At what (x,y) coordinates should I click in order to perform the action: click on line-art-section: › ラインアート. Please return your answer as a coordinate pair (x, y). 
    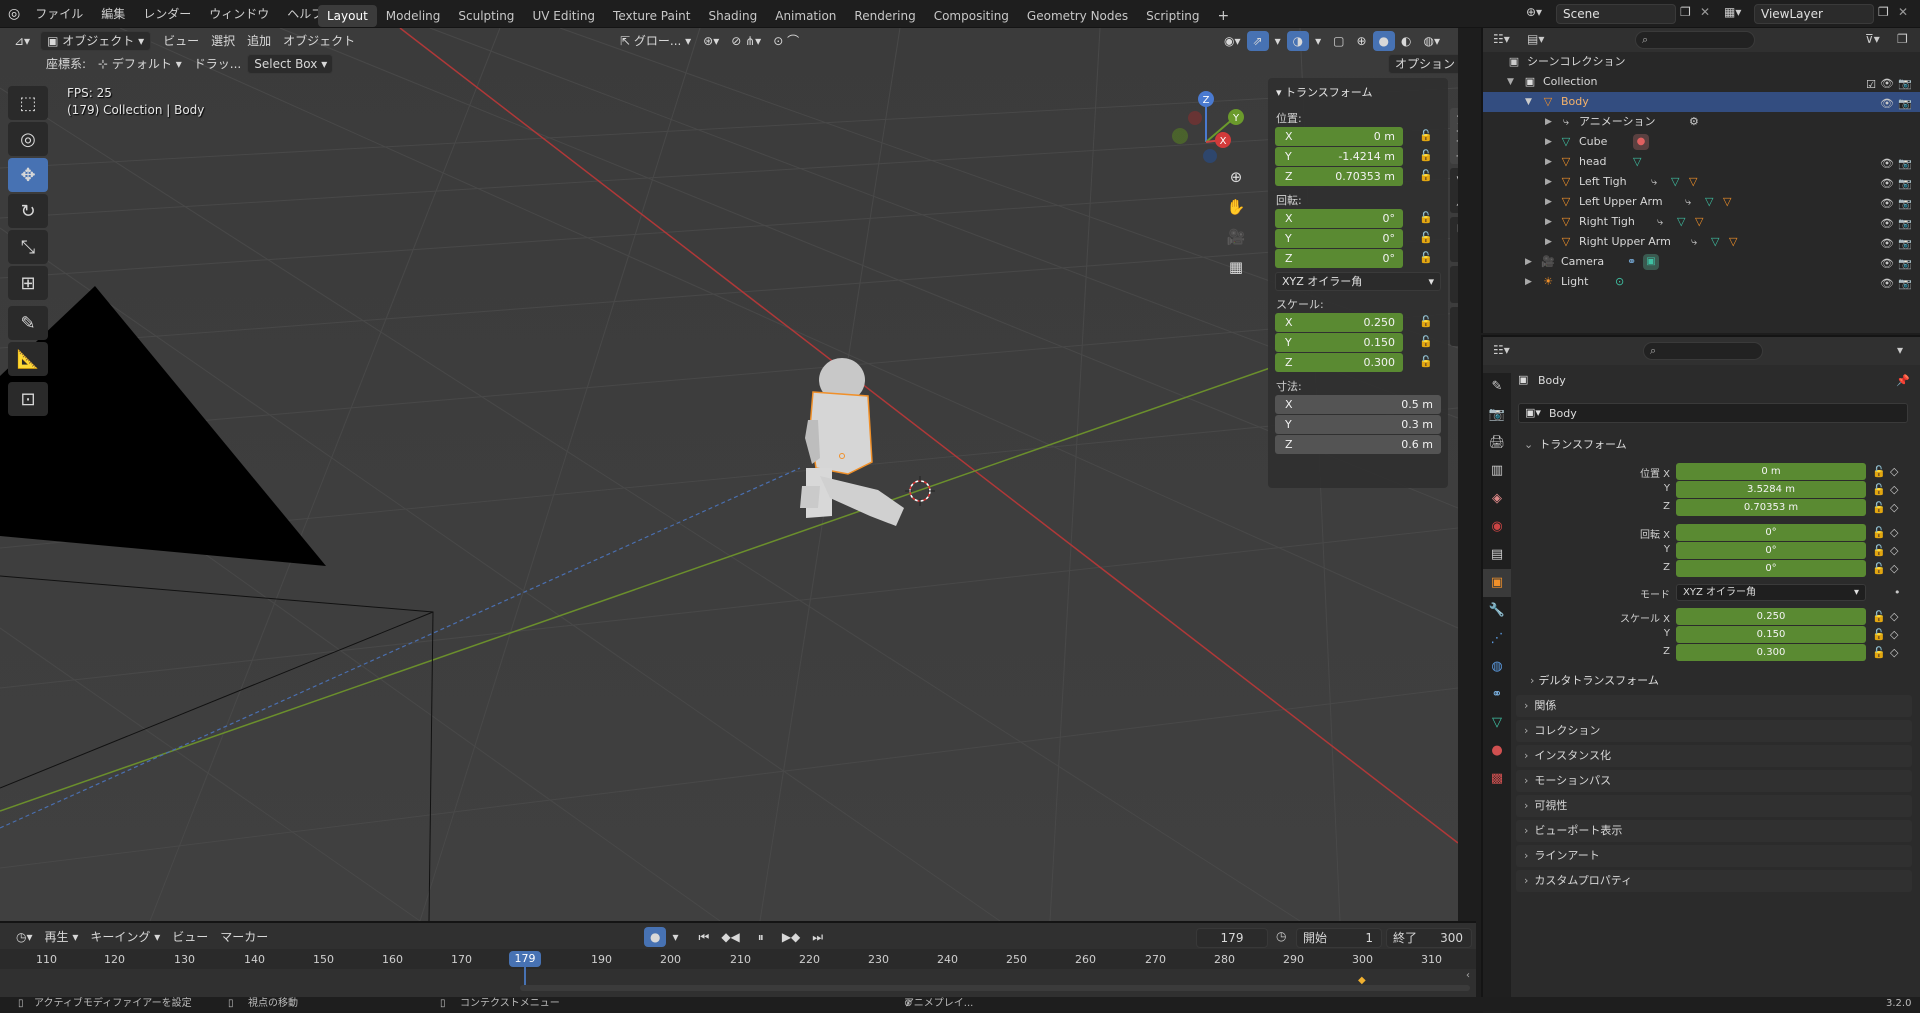
    Looking at the image, I should click on (1714, 856).